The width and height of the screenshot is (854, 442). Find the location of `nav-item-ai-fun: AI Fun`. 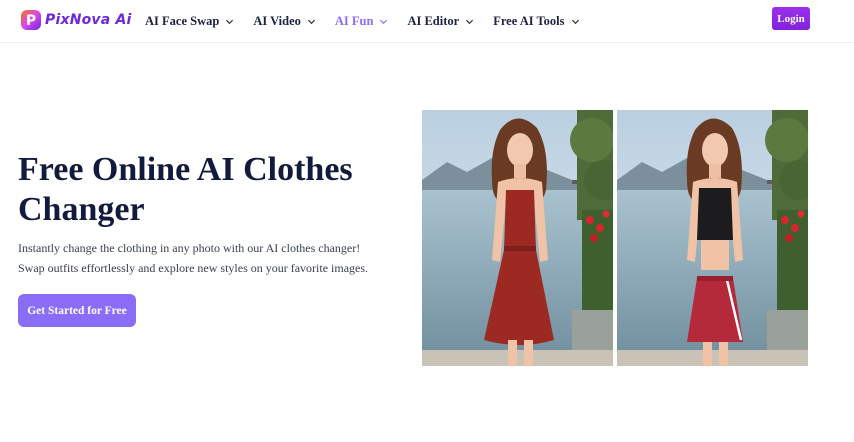

nav-item-ai-fun: AI Fun is located at coordinates (362, 21).